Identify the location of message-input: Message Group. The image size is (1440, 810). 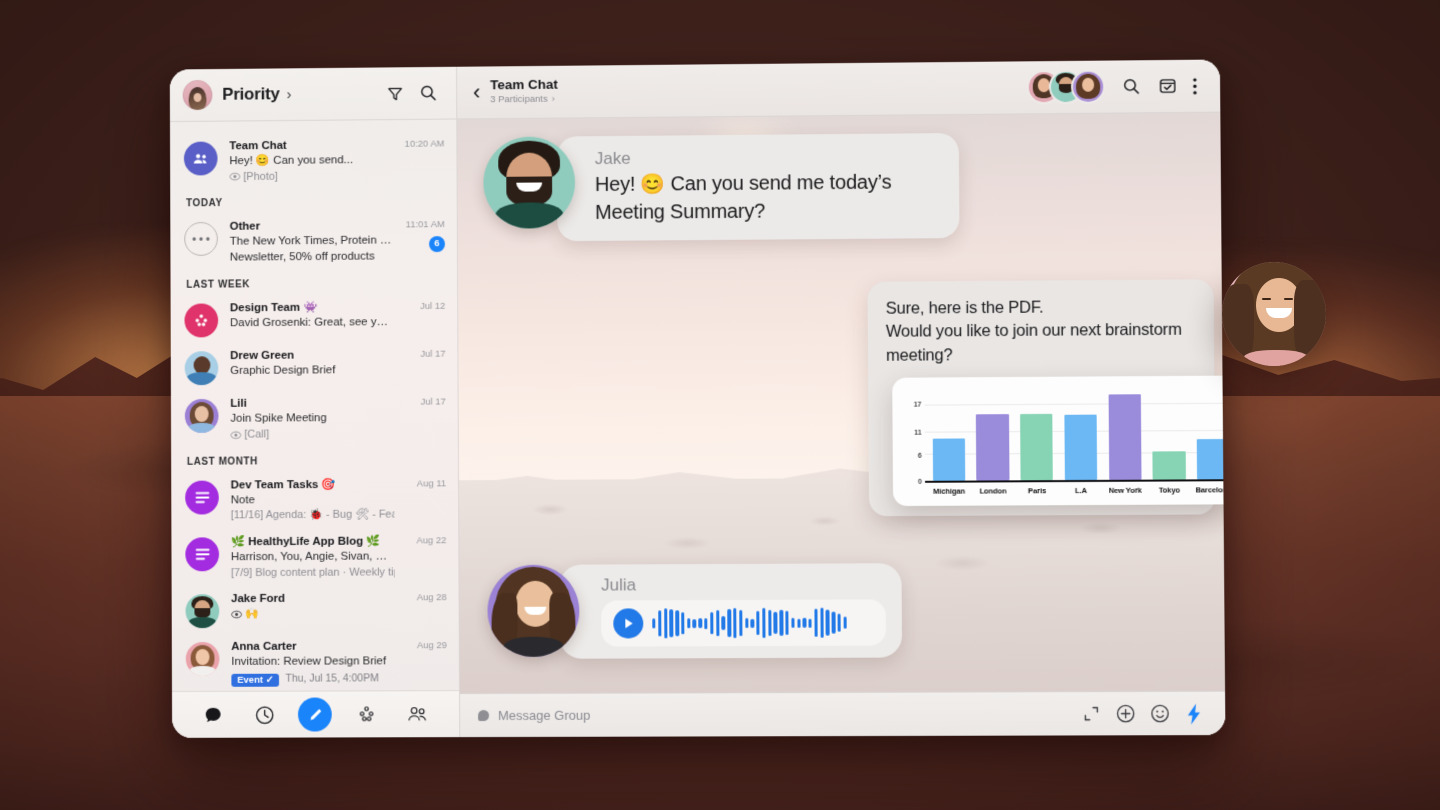
(544, 715).